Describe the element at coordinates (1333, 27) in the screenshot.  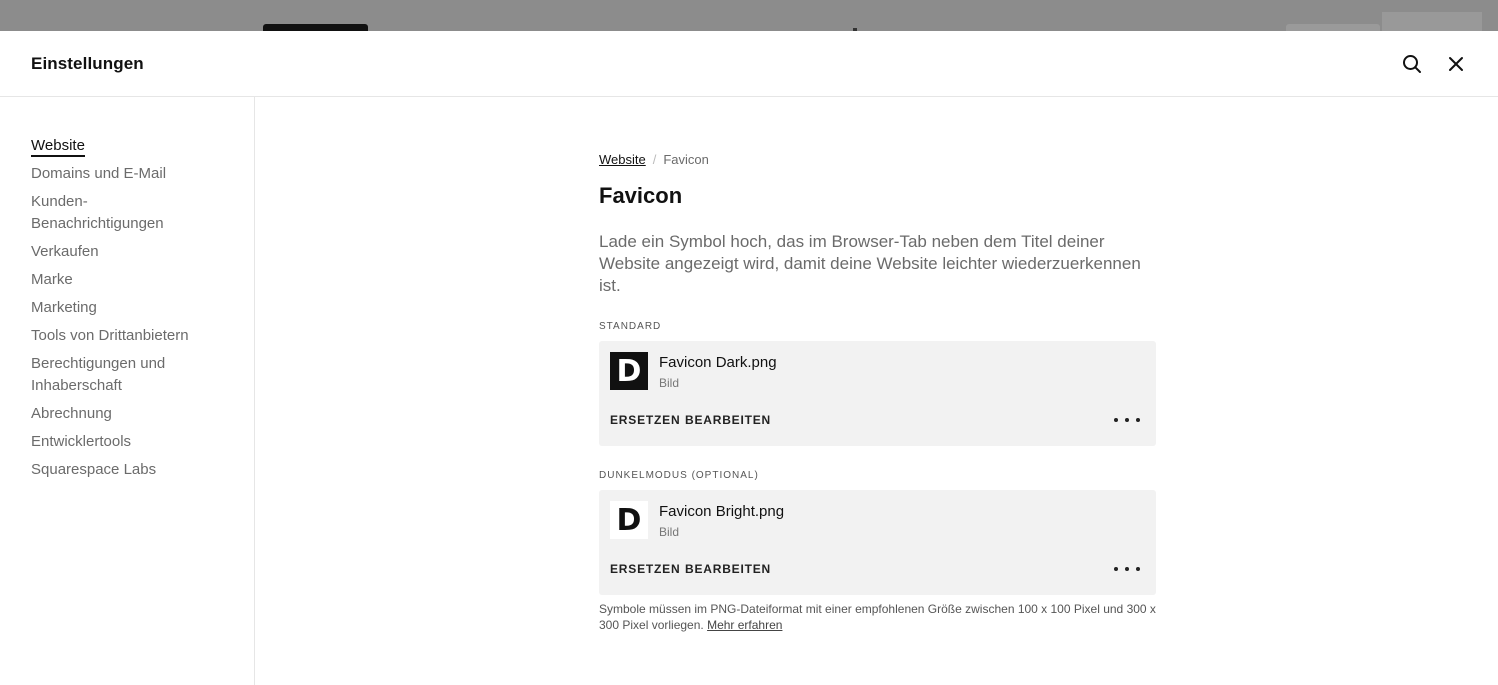
I see `background-pill` at that location.